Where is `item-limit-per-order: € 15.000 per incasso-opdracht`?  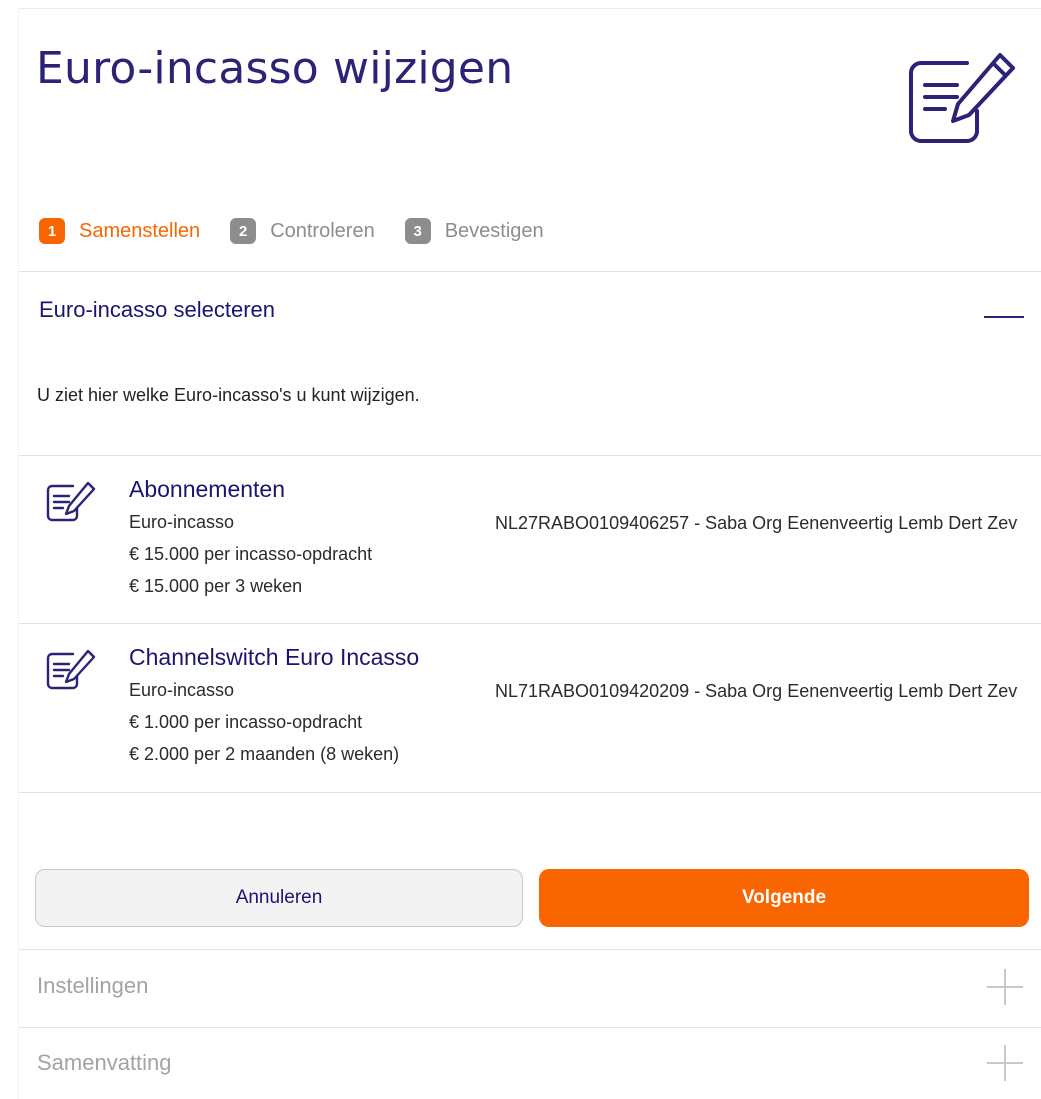 item-limit-per-order: € 15.000 per incasso-opdracht is located at coordinates (251, 554).